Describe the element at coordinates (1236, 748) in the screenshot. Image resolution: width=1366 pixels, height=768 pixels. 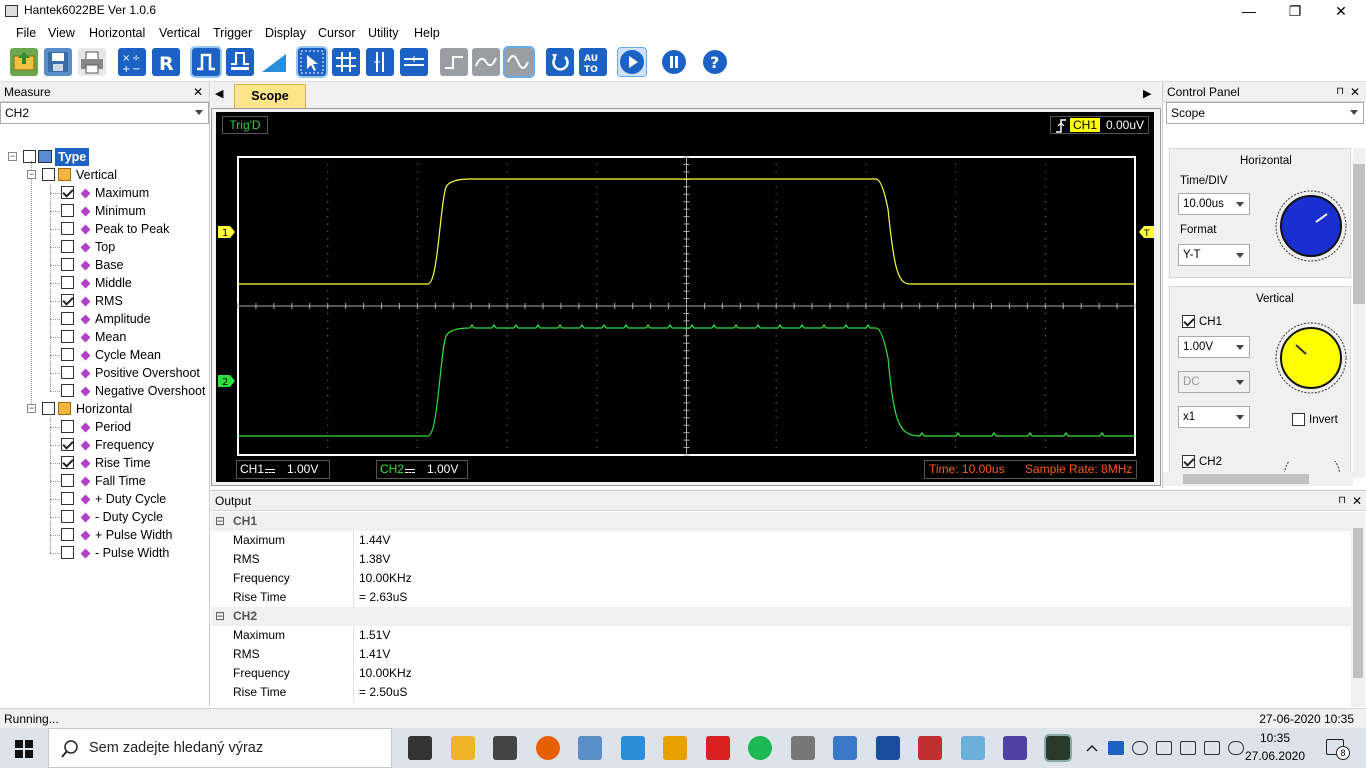
I see `onedrive-icon` at that location.